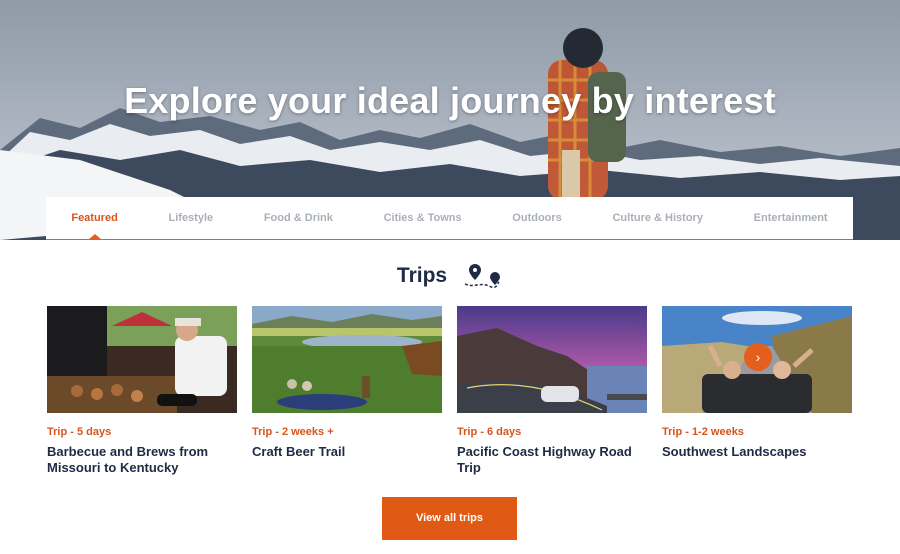 The height and width of the screenshot is (554, 900). What do you see at coordinates (293, 432) in the screenshot?
I see `trip-duration: Trip - 2 weeks +` at bounding box center [293, 432].